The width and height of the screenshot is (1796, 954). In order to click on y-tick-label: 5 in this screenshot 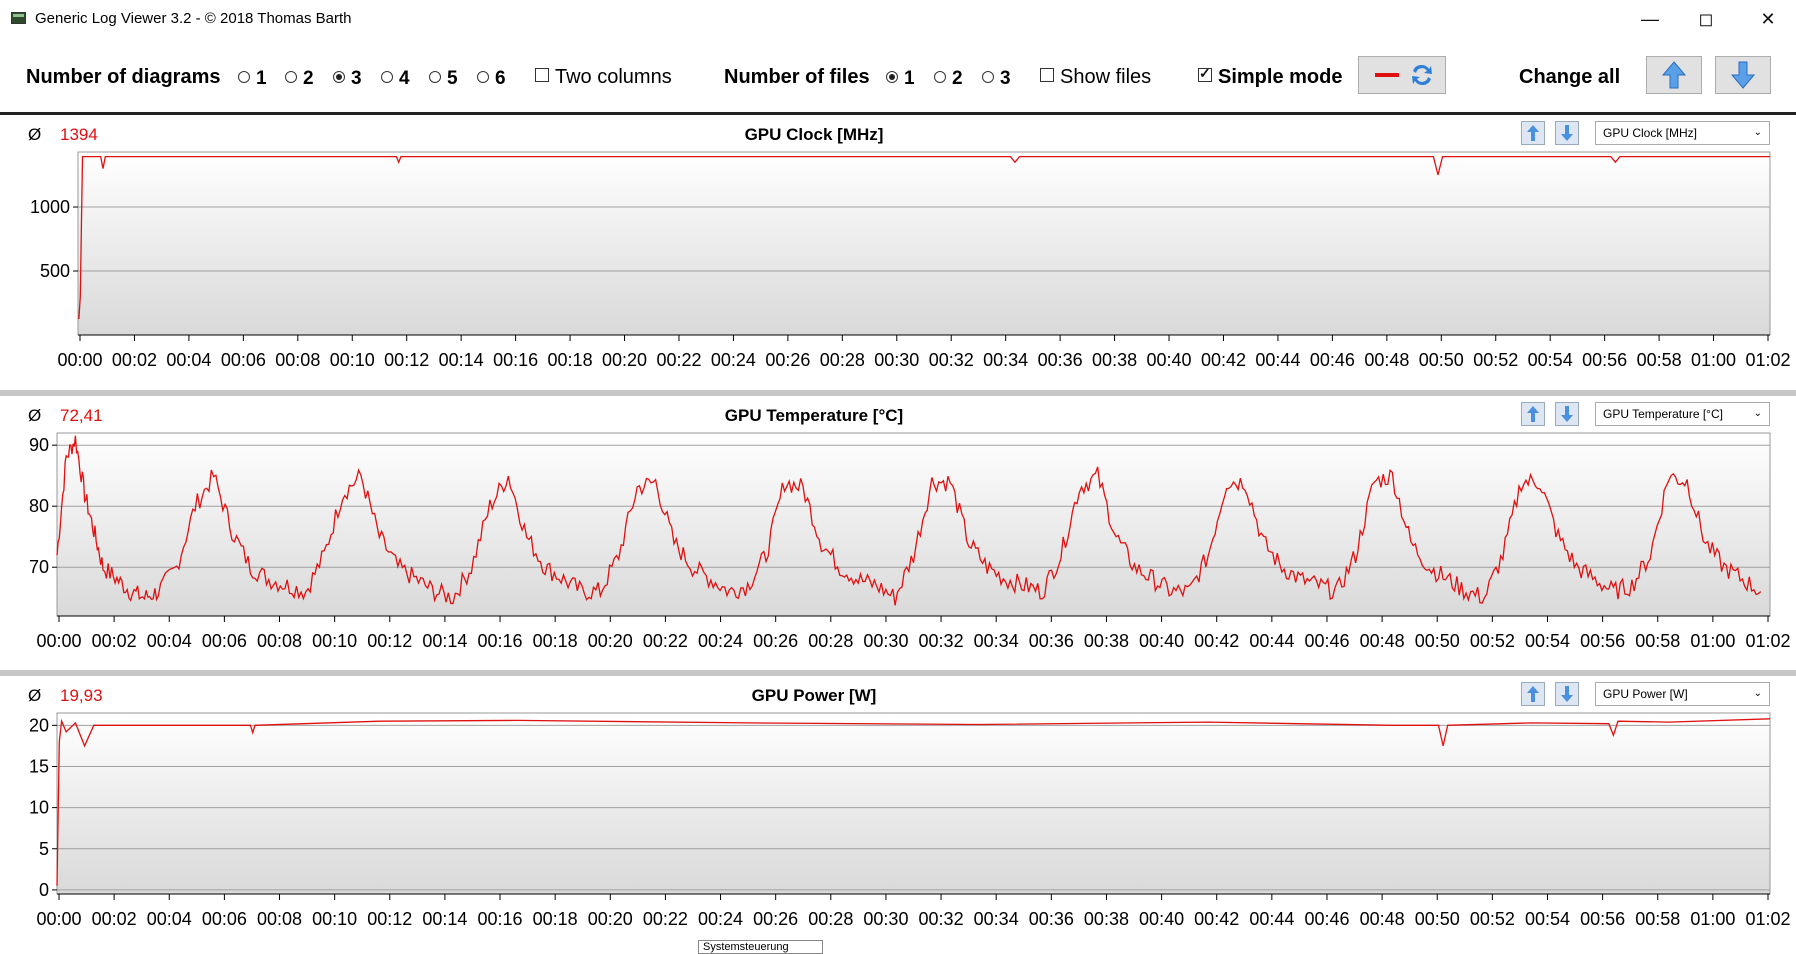, I will do `click(44, 849)`.